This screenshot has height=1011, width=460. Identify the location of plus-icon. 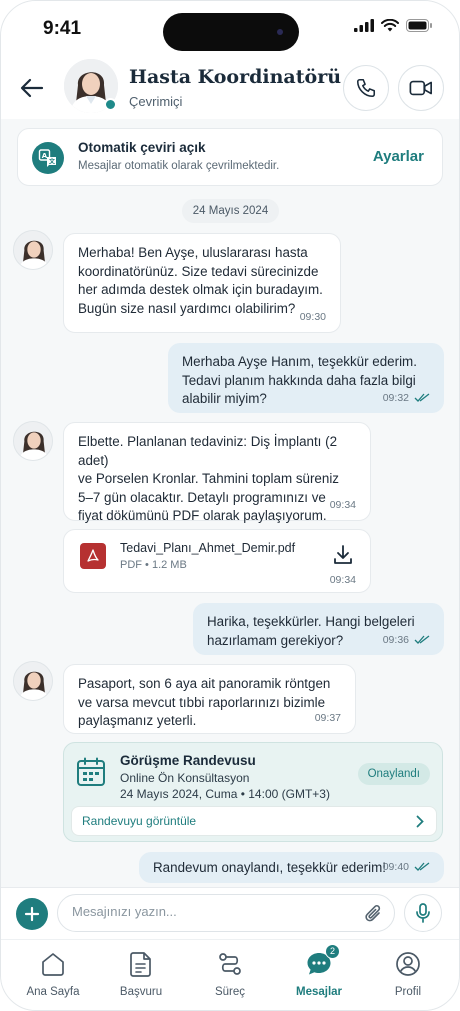
(32, 914).